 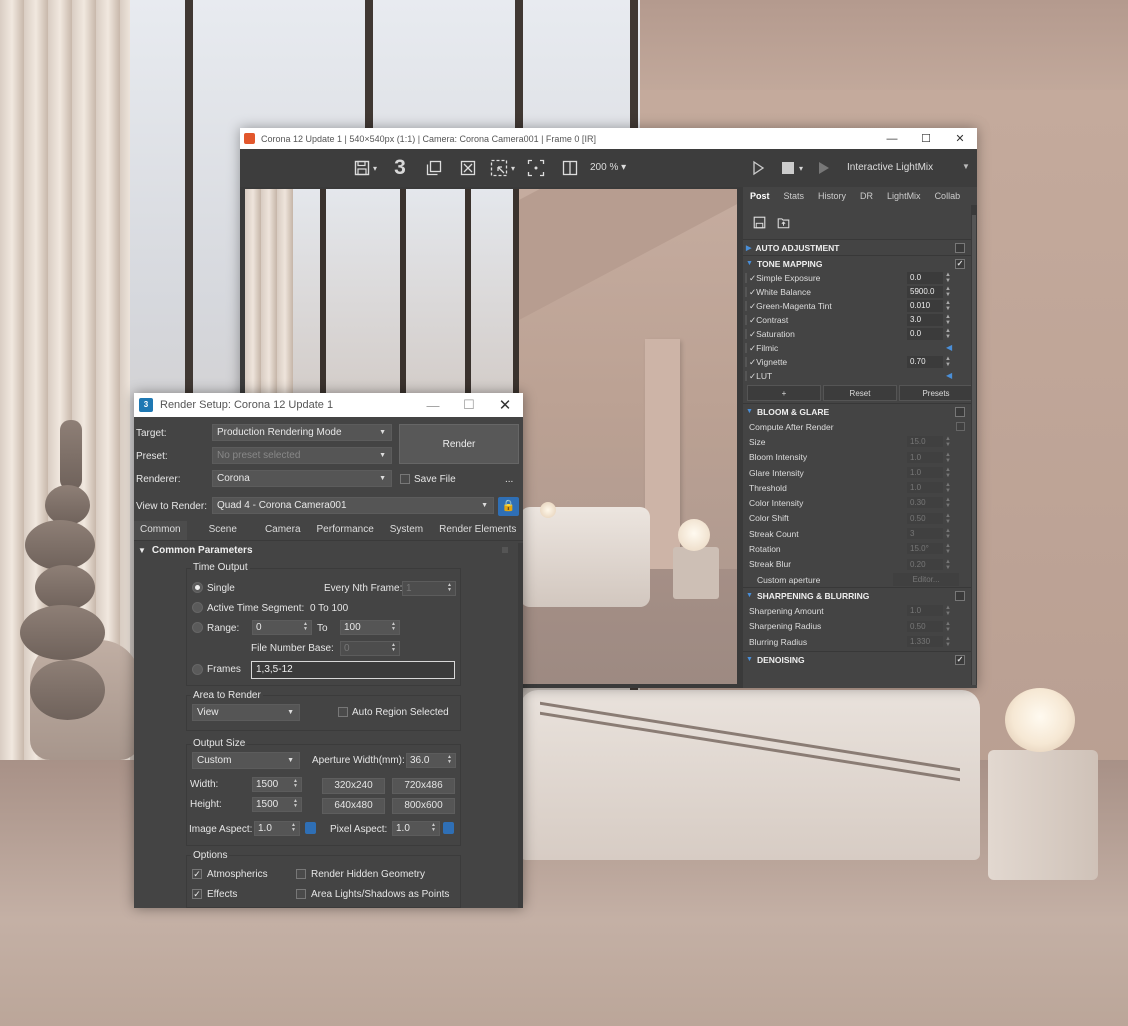 What do you see at coordinates (925, 442) in the screenshot?
I see `bloom-glare-value-input: 15.0` at bounding box center [925, 442].